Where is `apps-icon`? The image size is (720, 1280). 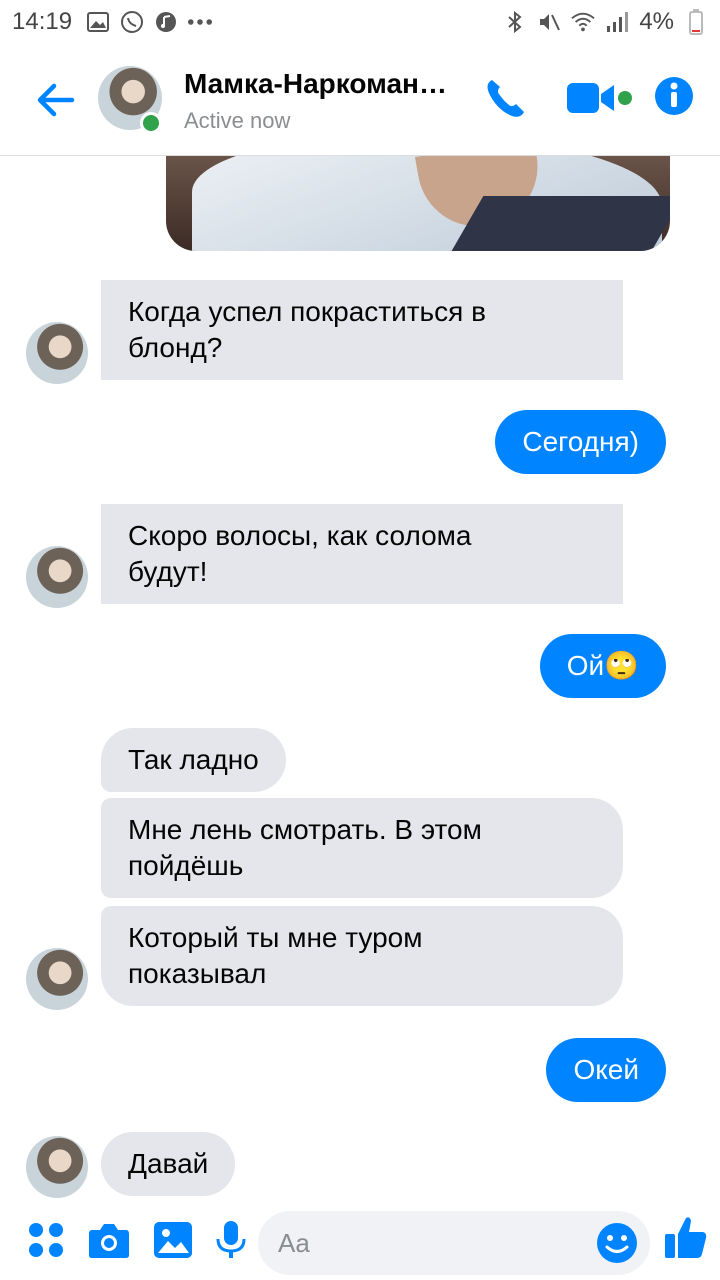
apps-icon is located at coordinates (46, 1240).